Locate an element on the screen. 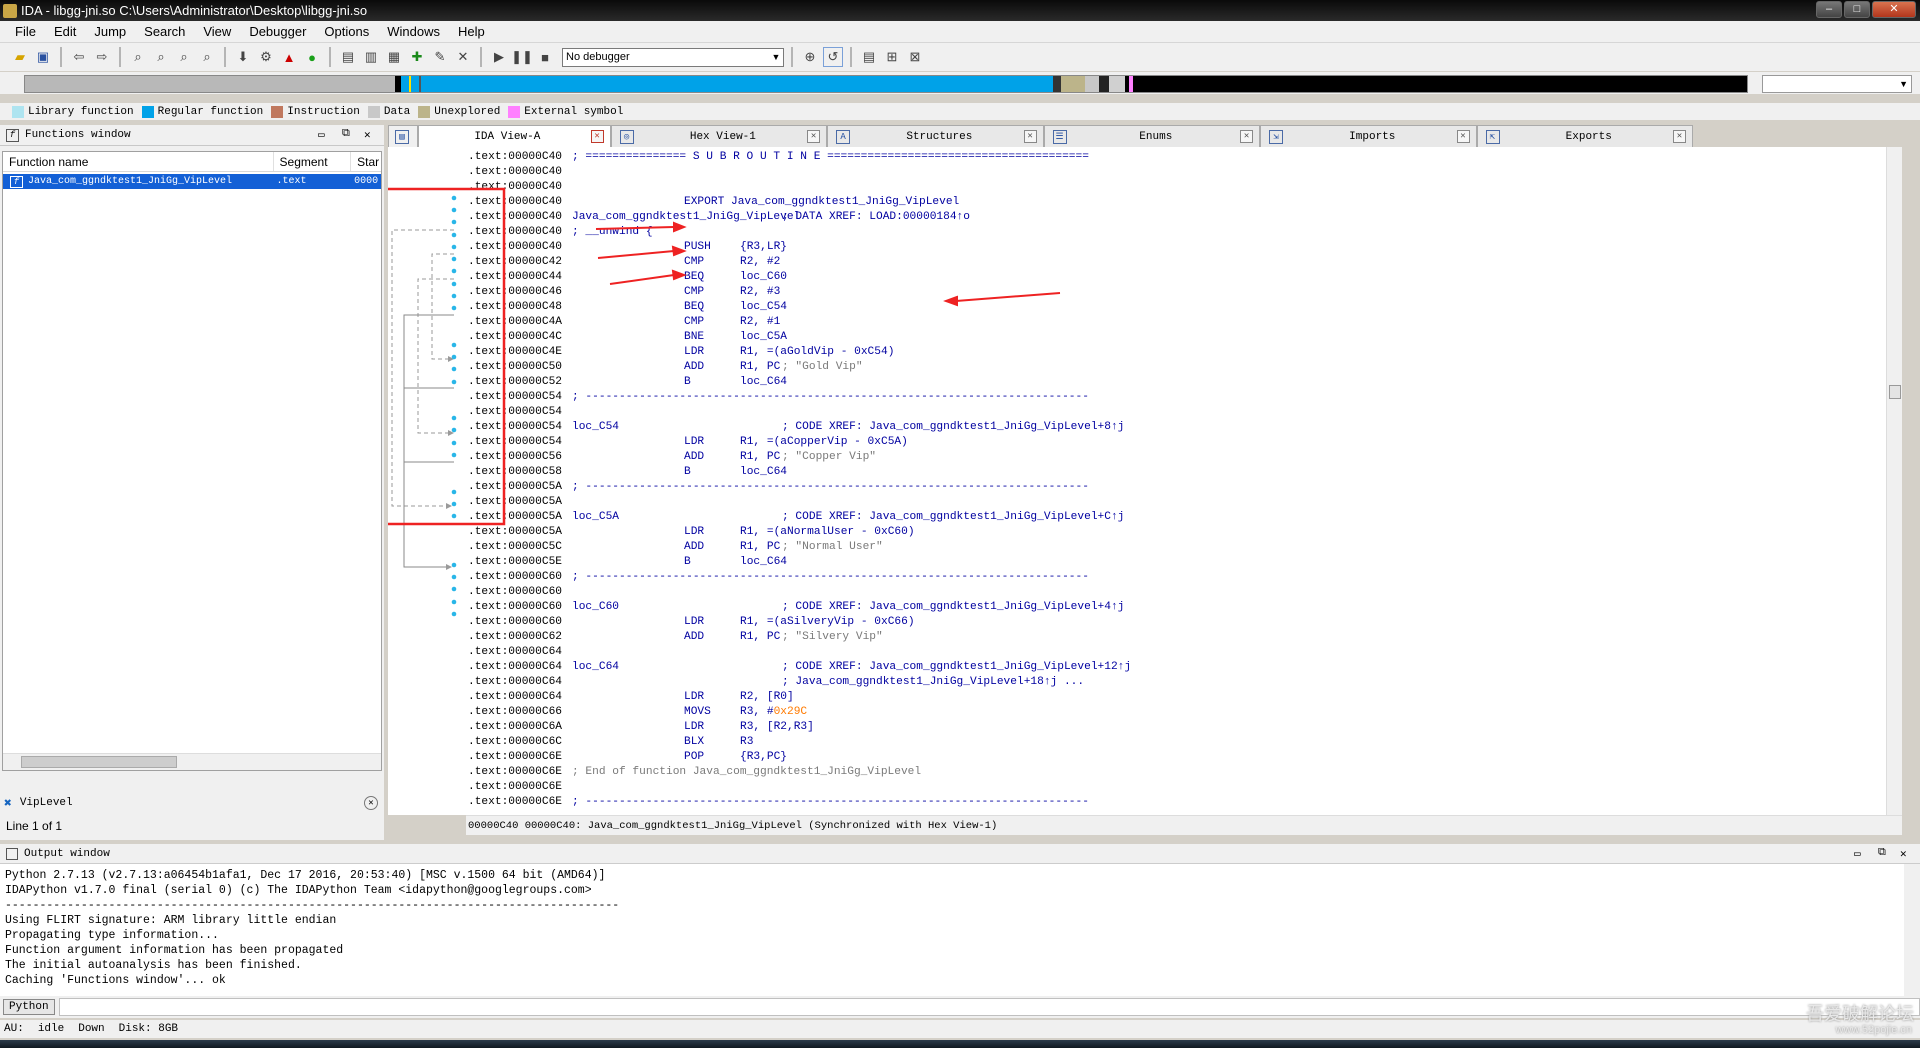 Image resolution: width=1920 pixels, height=1048 pixels. open-folder-icon: ▰ is located at coordinates (20, 57).